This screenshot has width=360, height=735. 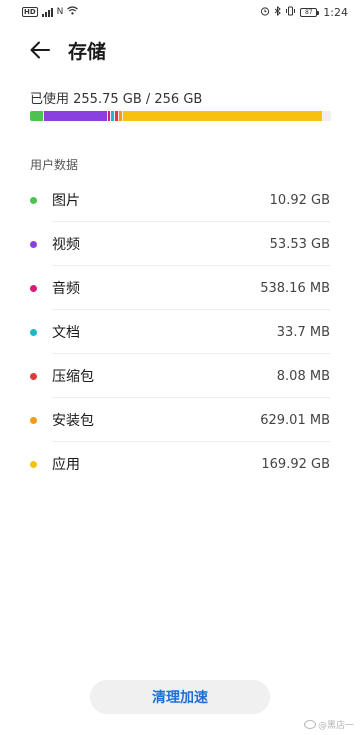 What do you see at coordinates (265, 12) in the screenshot?
I see `alarm-icon` at bounding box center [265, 12].